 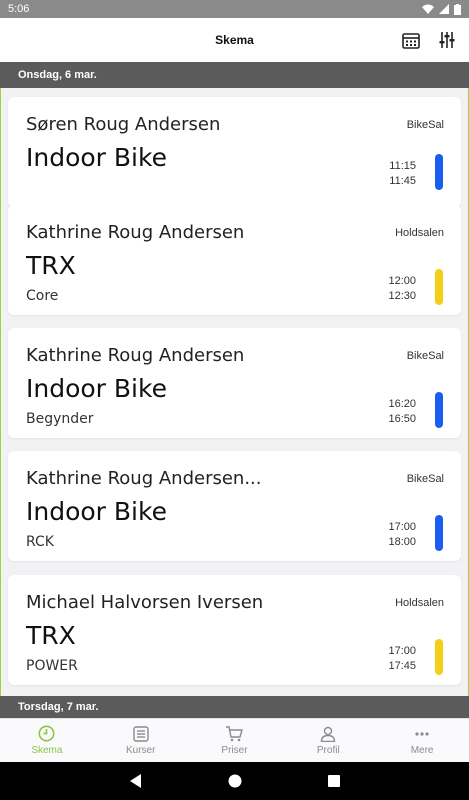 I want to click on calendar-button, so click(x=411, y=40).